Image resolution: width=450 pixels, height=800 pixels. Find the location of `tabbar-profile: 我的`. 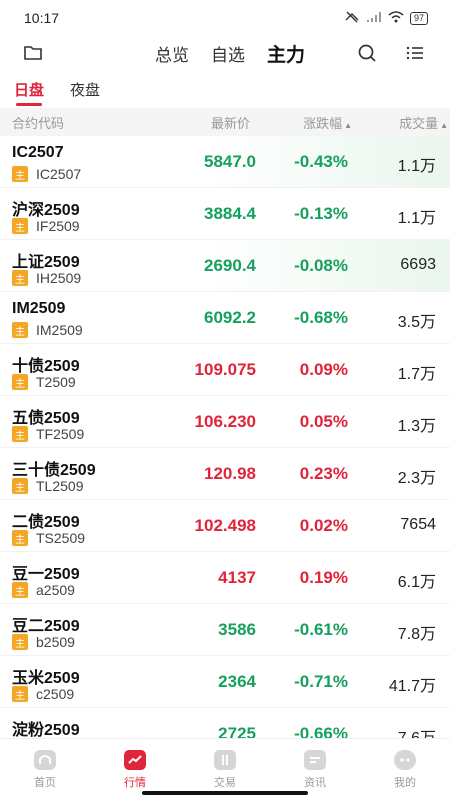

tabbar-profile: 我的 is located at coordinates (405, 769).